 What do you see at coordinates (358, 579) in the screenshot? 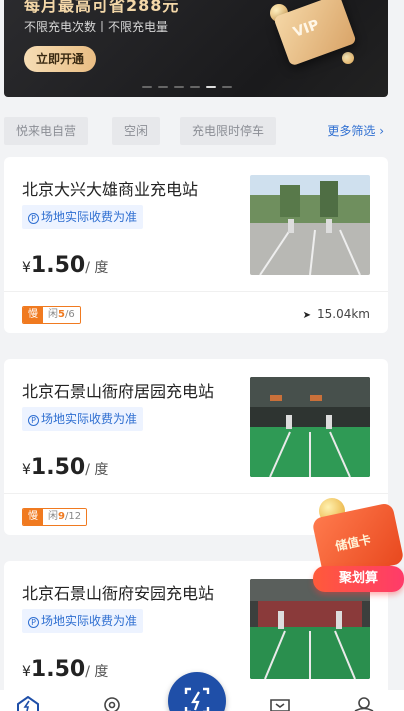
I see `promo-ribbon: 聚划算` at bounding box center [358, 579].